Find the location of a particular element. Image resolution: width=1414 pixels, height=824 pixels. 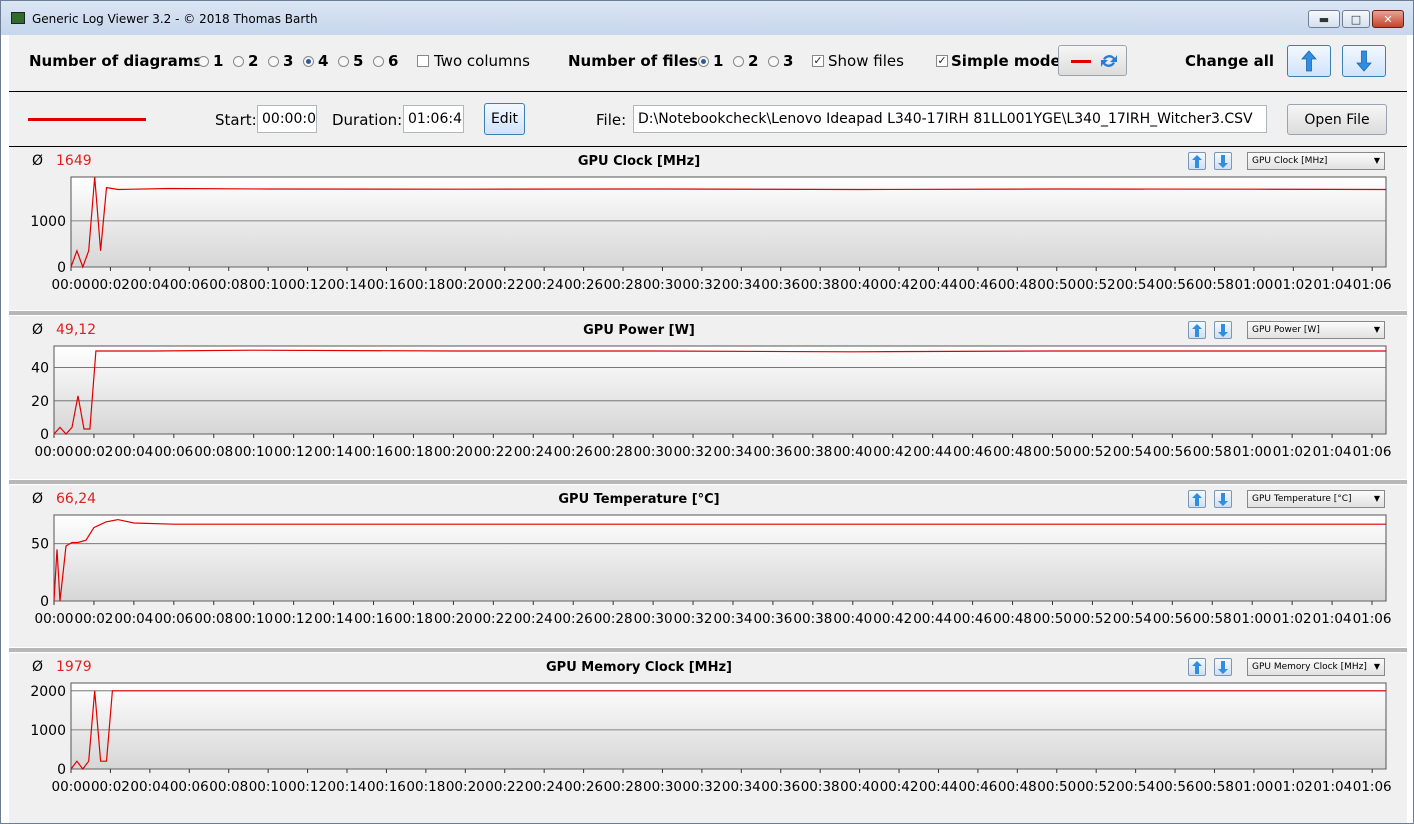

file-line-color-swatch is located at coordinates (87, 119).